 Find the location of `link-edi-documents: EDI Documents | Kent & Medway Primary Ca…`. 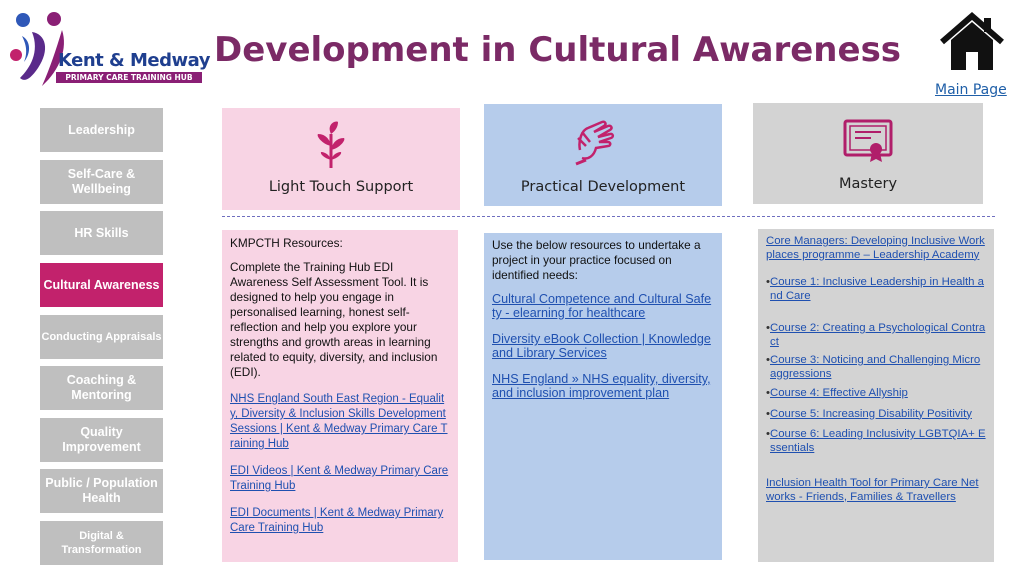

link-edi-documents: EDI Documents | Kent & Medway Primary Ca… is located at coordinates (340, 521).